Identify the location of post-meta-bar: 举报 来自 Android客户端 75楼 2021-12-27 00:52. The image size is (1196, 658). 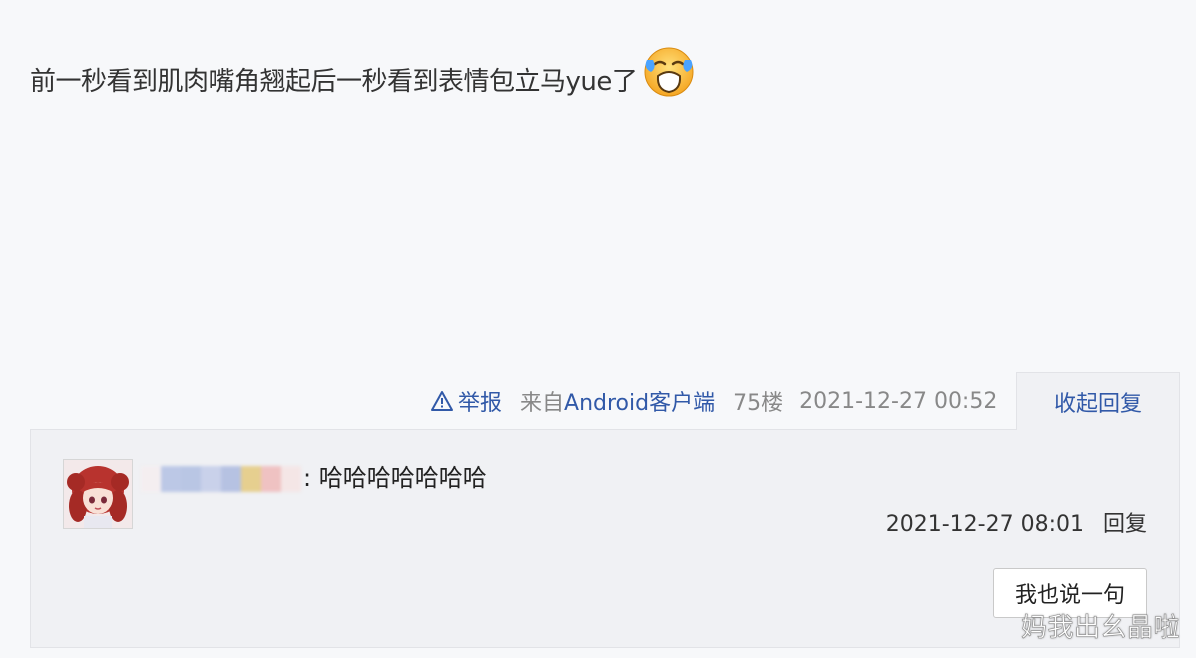
(713, 401).